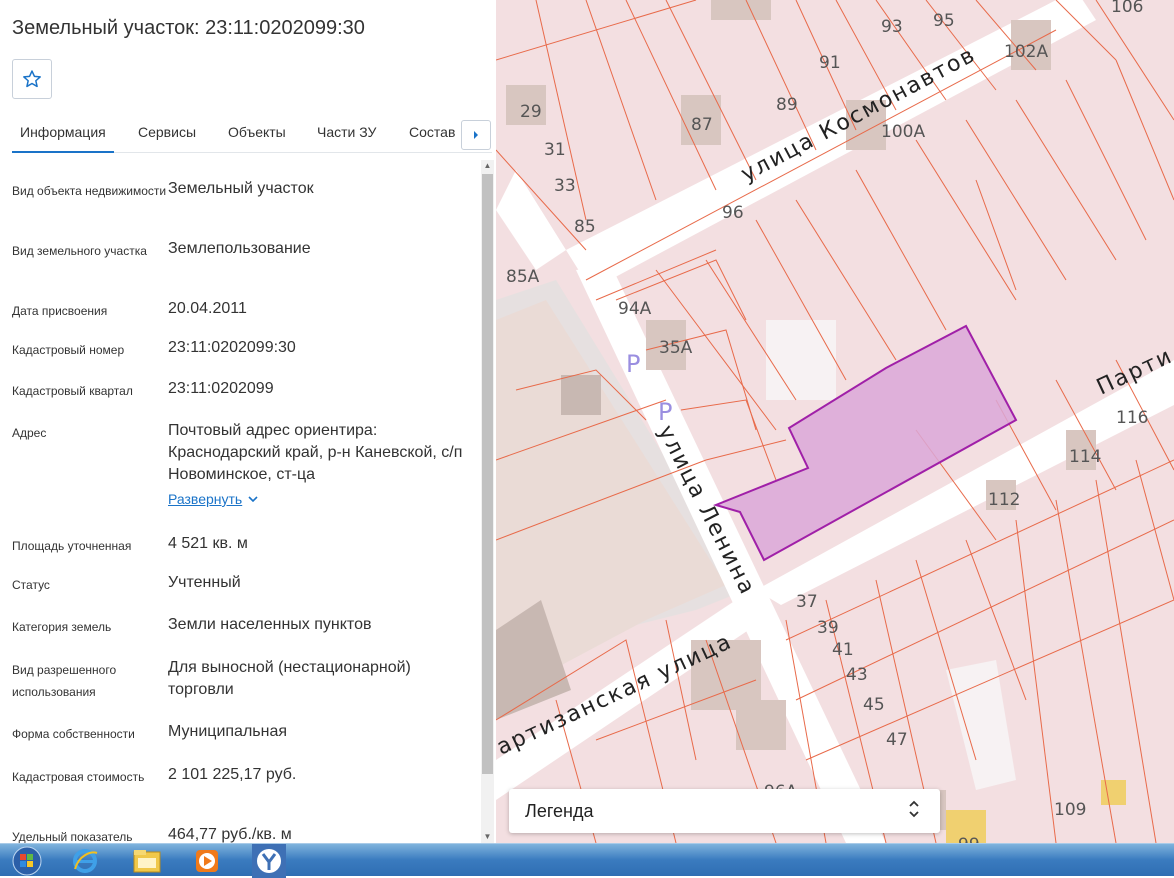 The height and width of the screenshot is (878, 1174). Describe the element at coordinates (72, 546) in the screenshot. I see `field-label: Площадь уточненная` at that location.